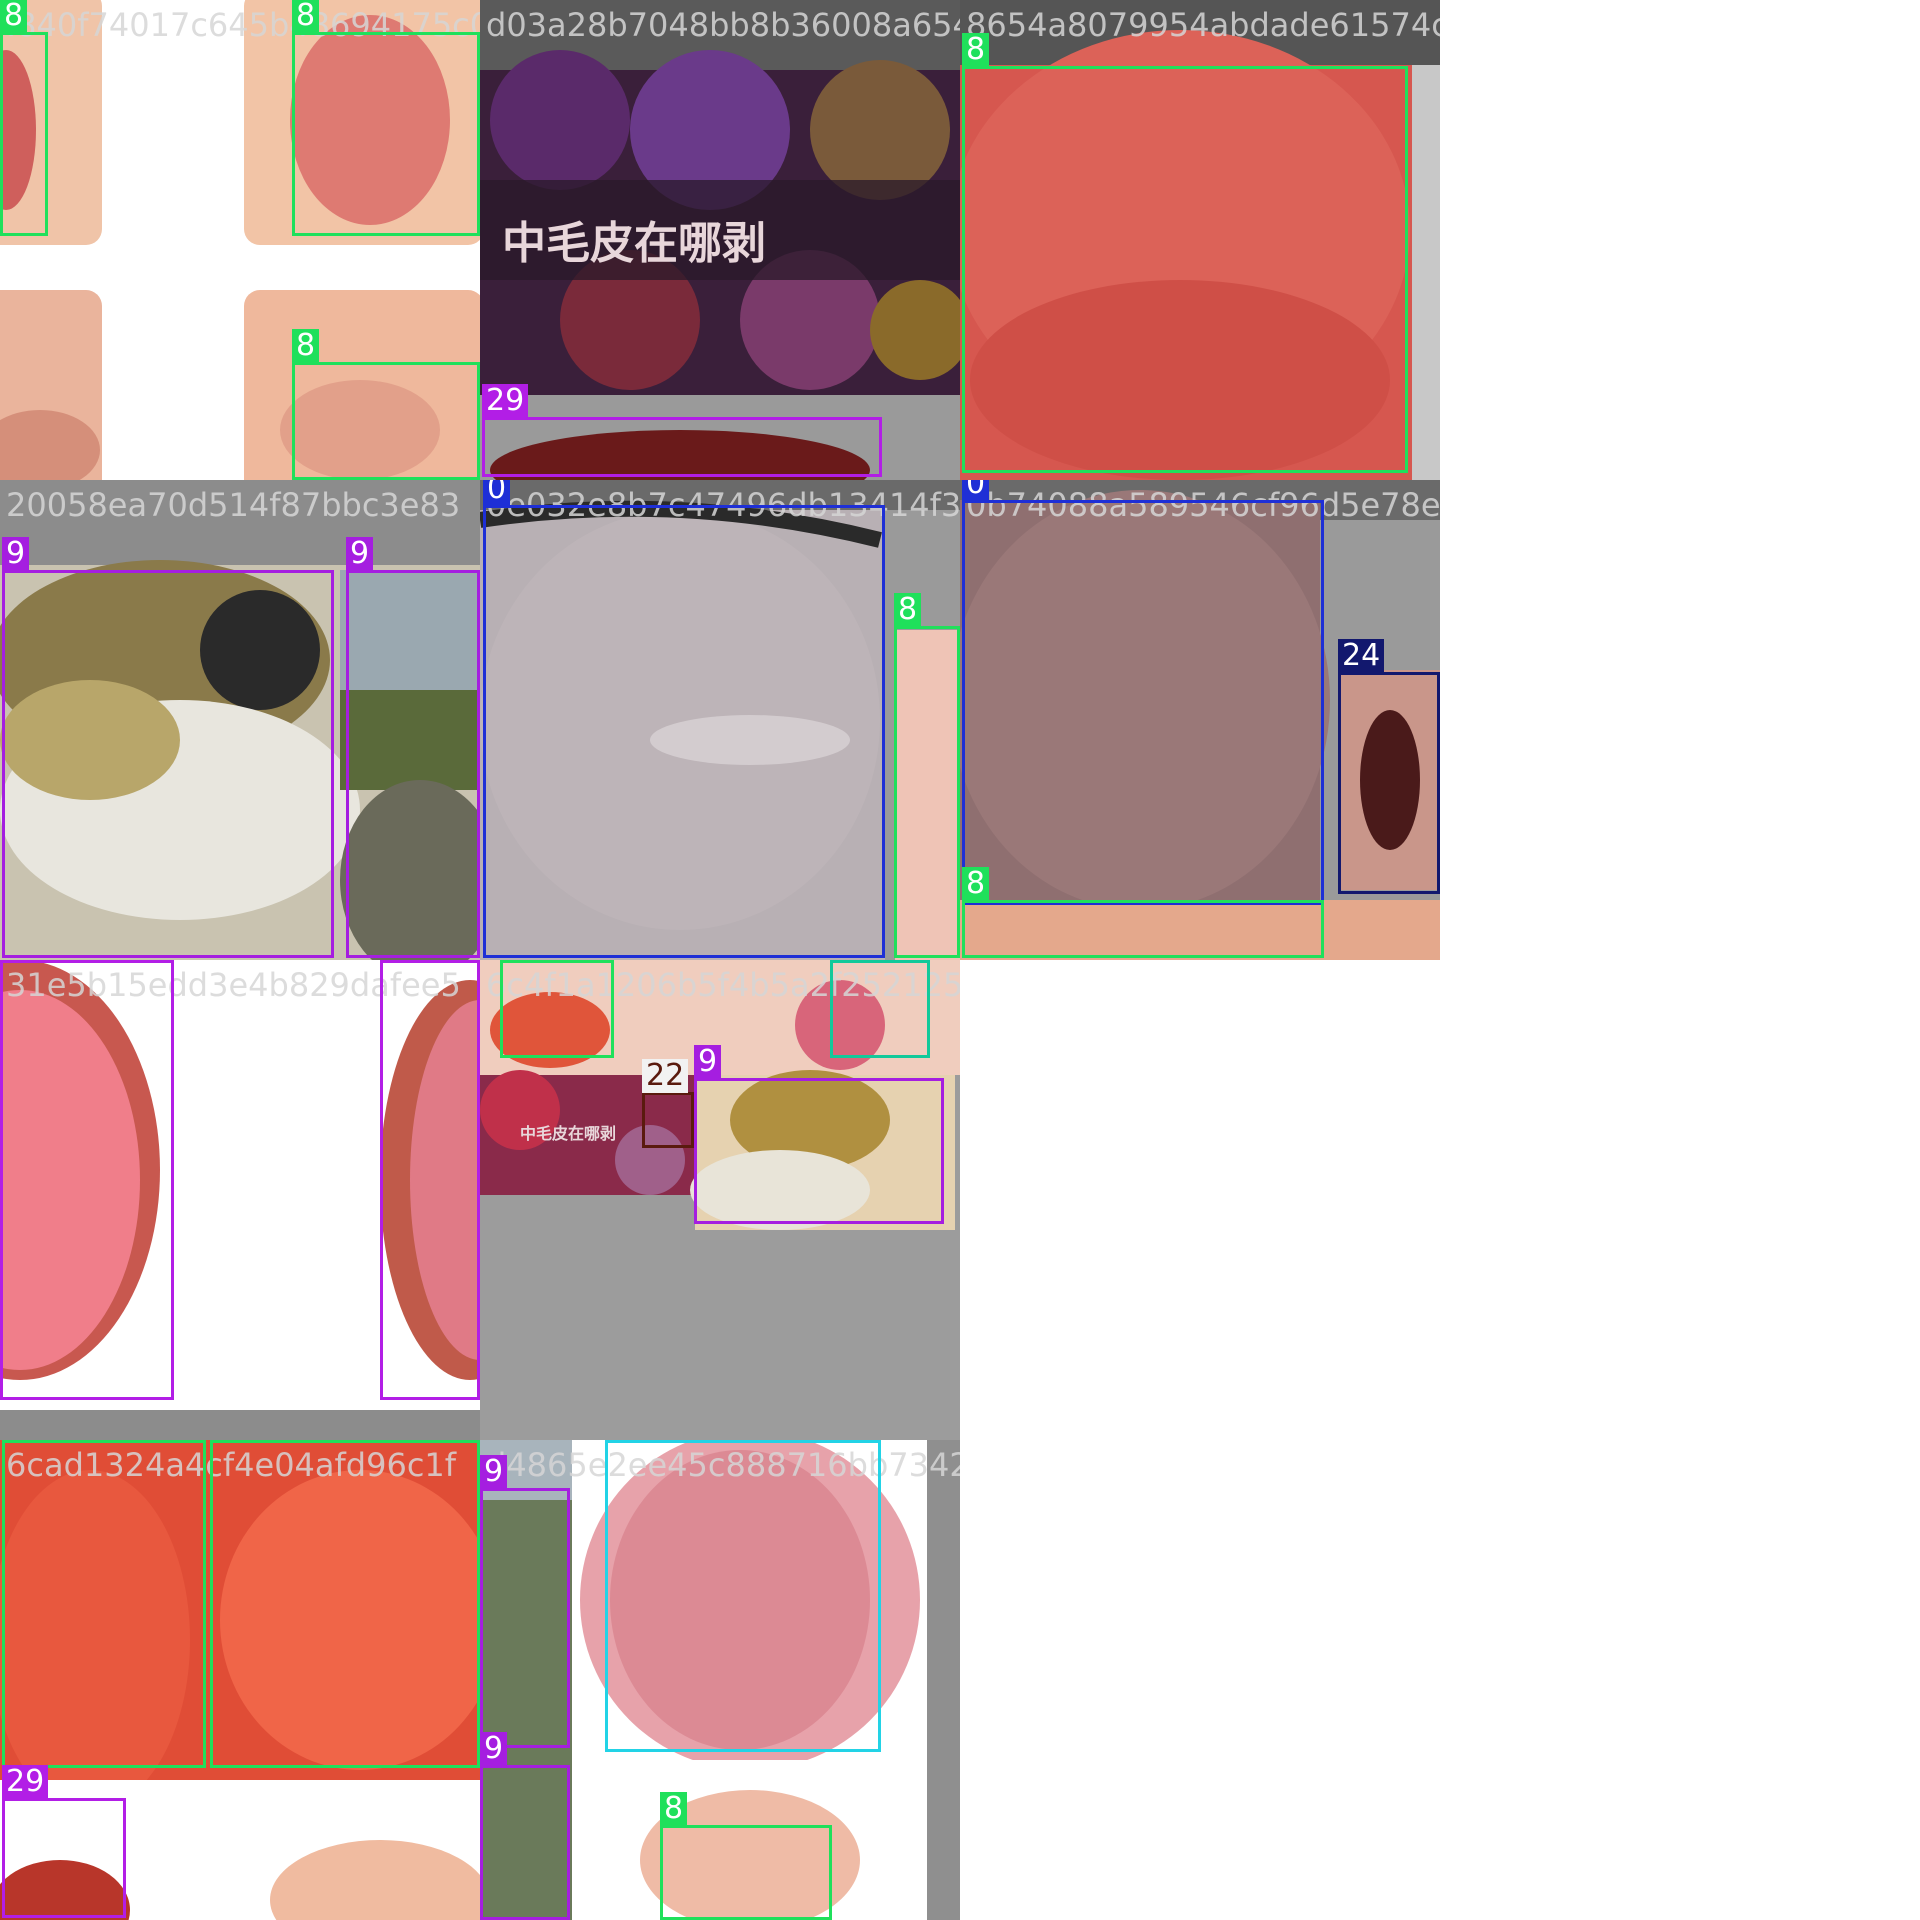 The height and width of the screenshot is (1920, 1920). What do you see at coordinates (1361, 656) in the screenshot?
I see `class-label: 24` at bounding box center [1361, 656].